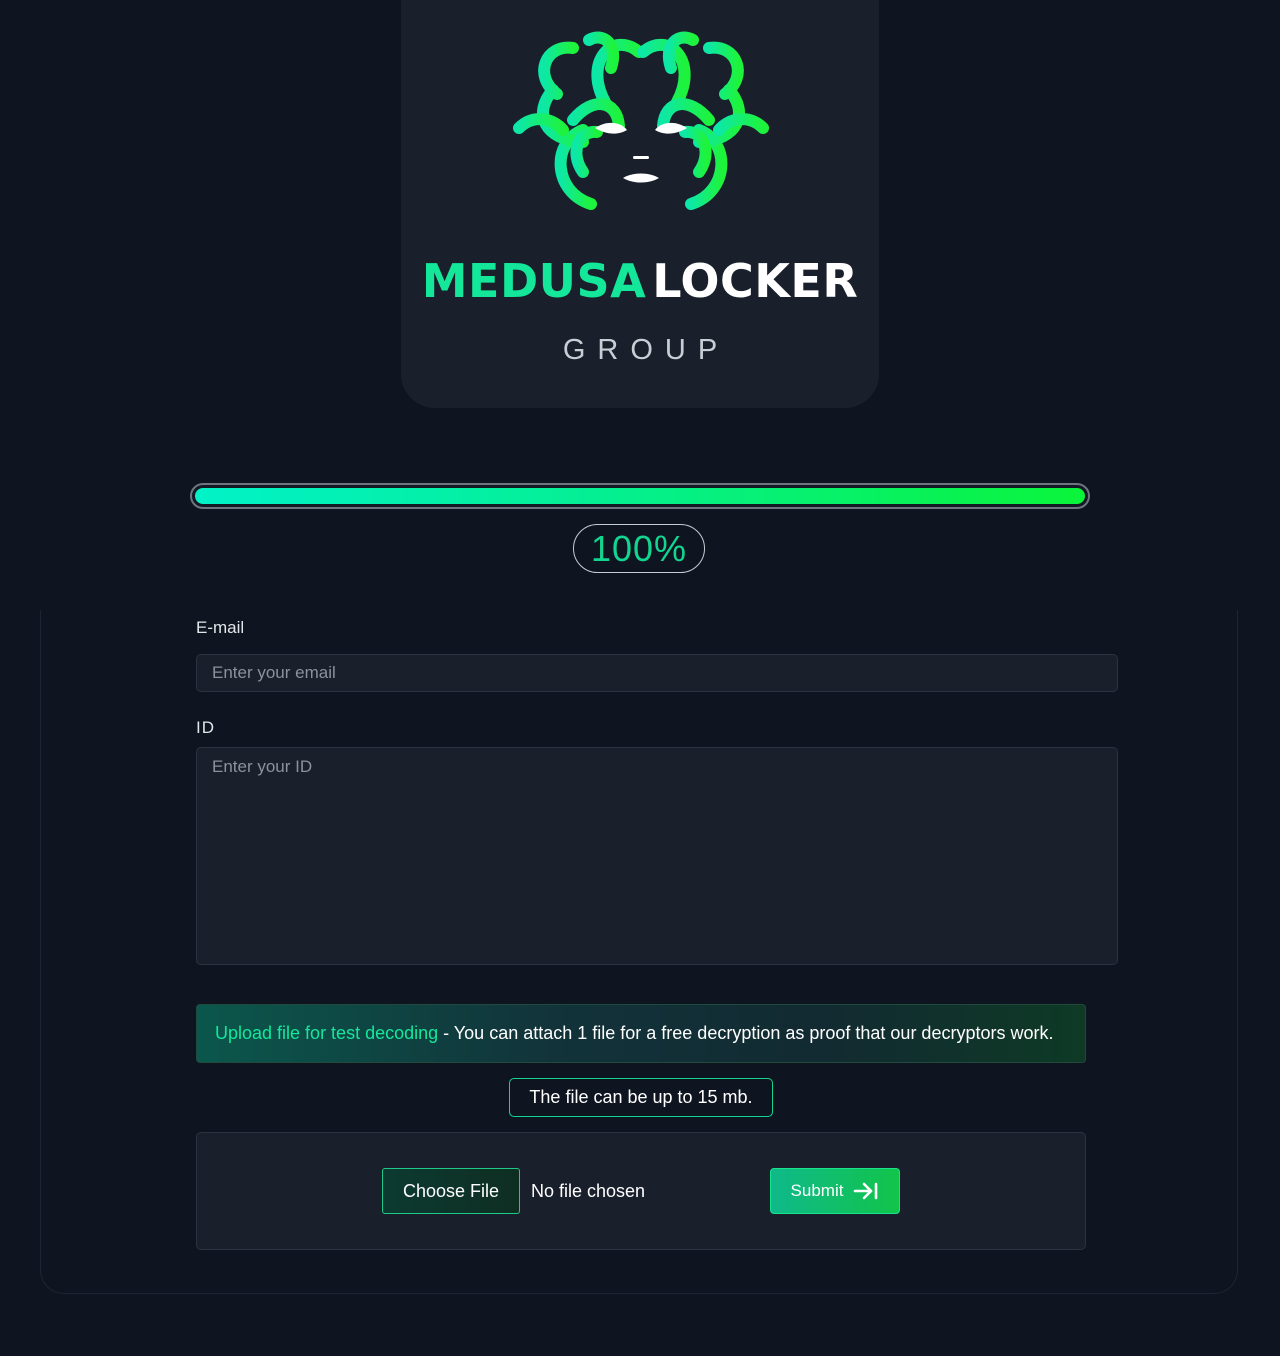  What do you see at coordinates (641, 120) in the screenshot?
I see `medusa-head-icon` at bounding box center [641, 120].